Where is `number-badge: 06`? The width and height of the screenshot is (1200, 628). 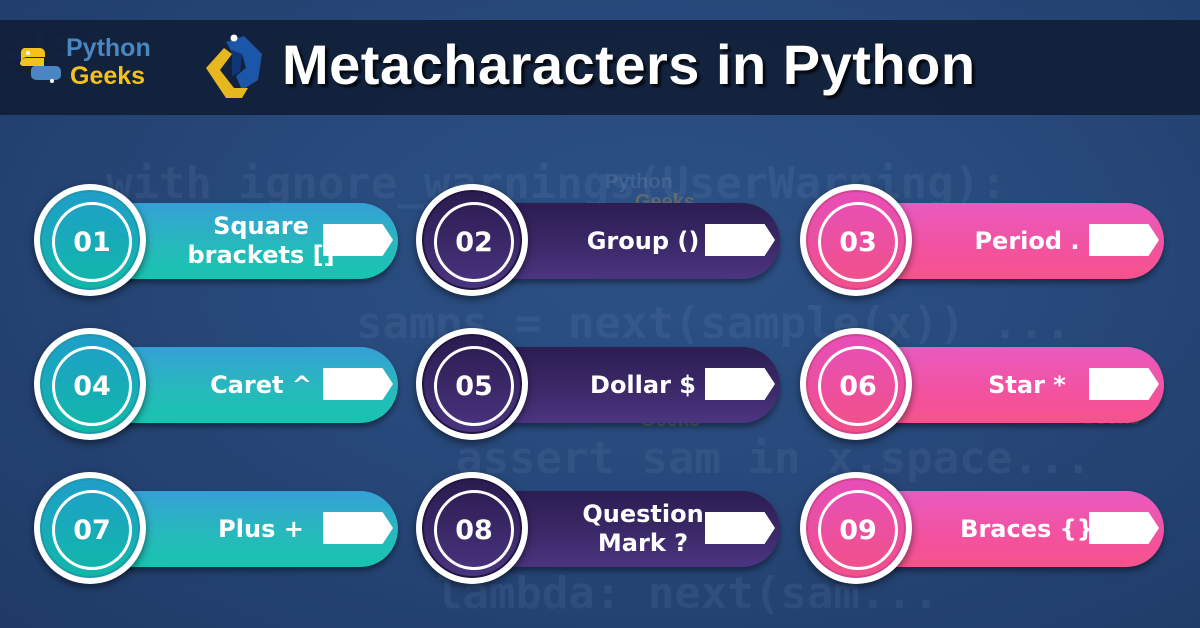
number-badge: 06 is located at coordinates (856, 384).